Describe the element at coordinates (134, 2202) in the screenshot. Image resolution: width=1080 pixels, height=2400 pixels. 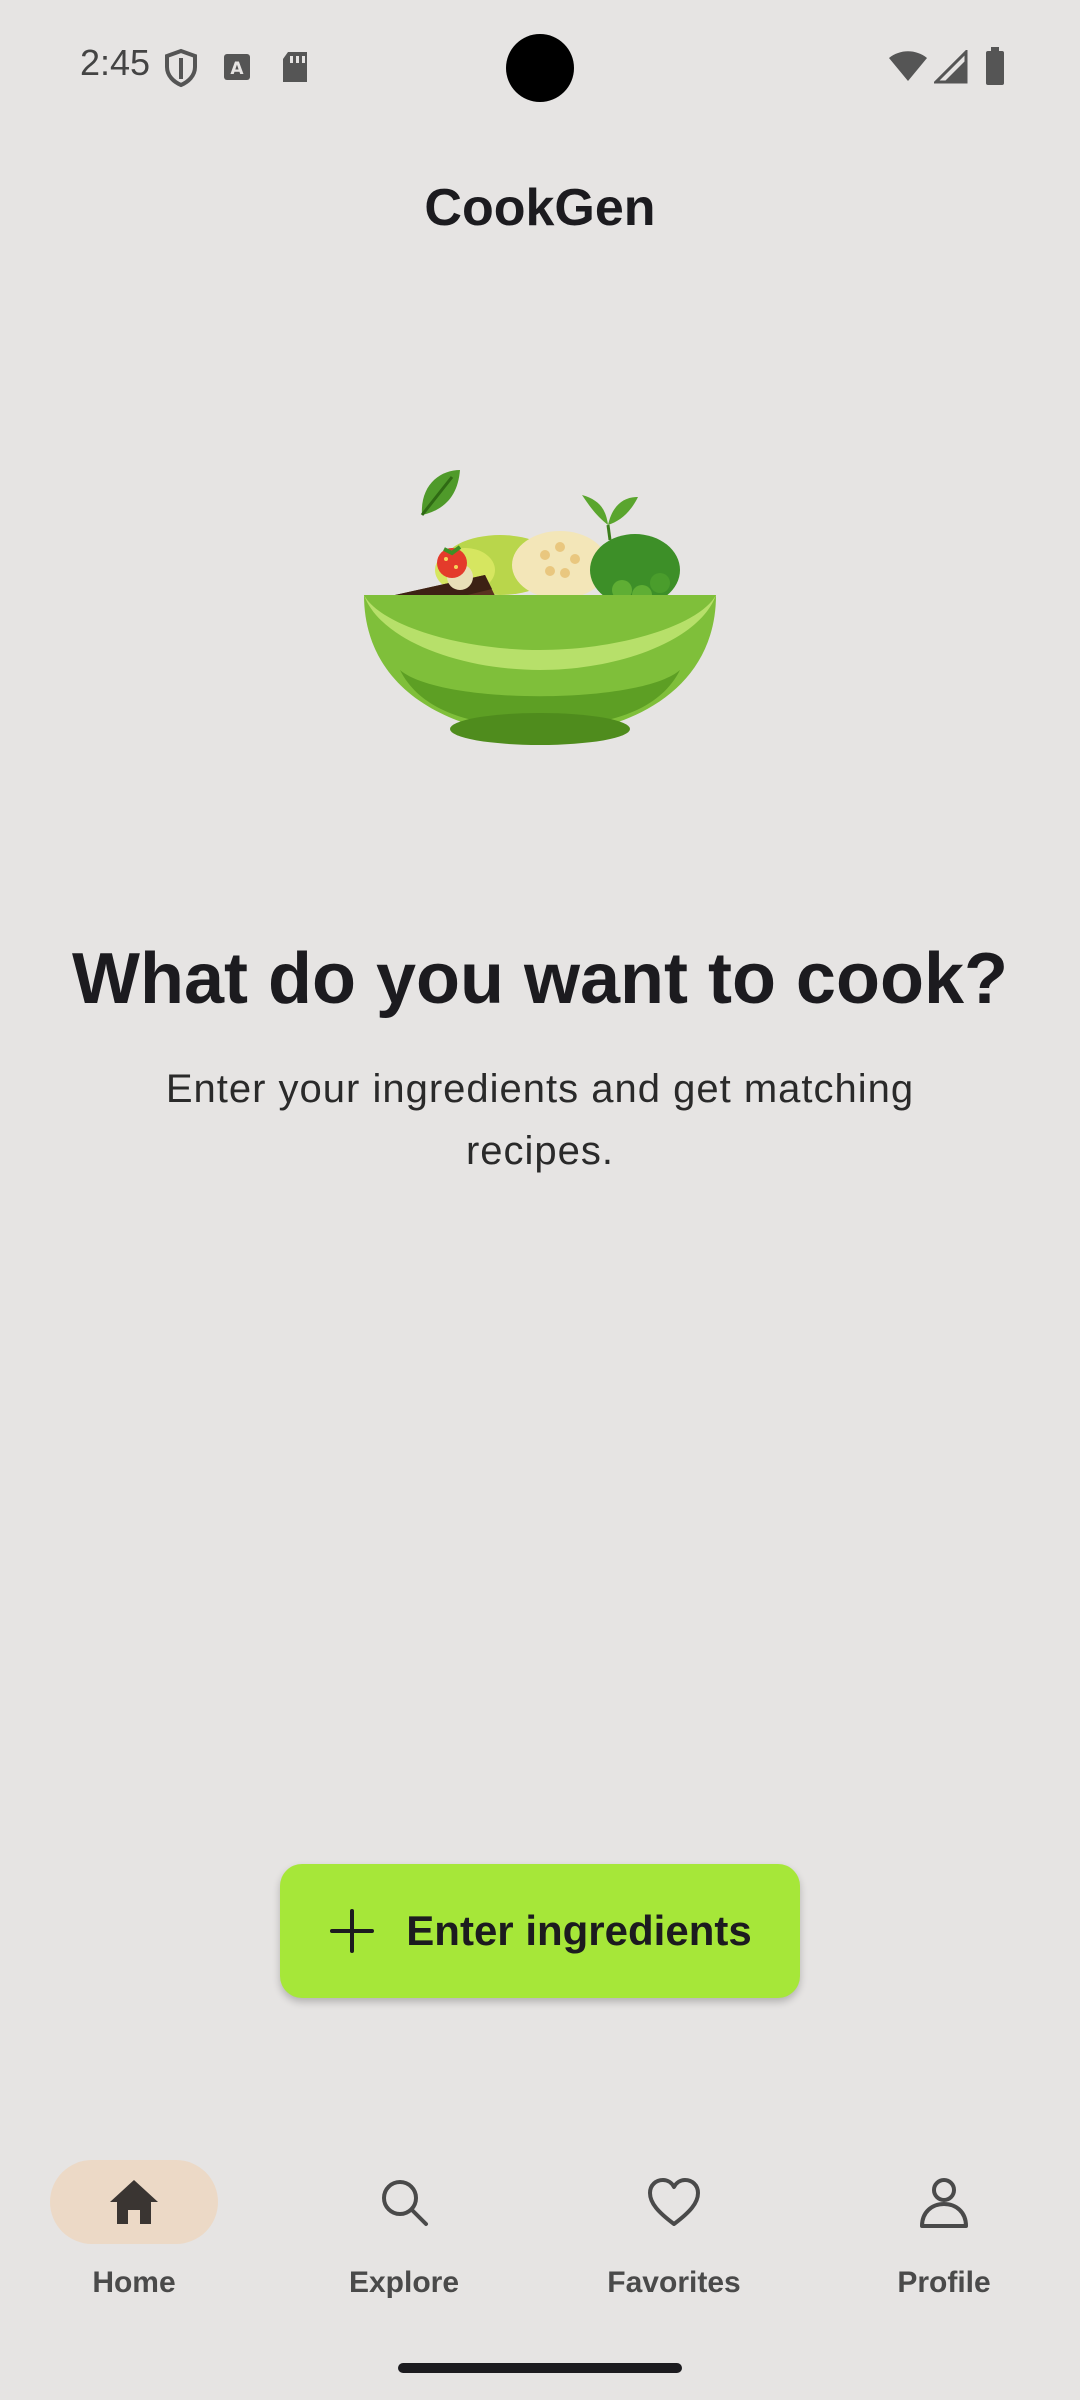
I see `home-icon` at that location.